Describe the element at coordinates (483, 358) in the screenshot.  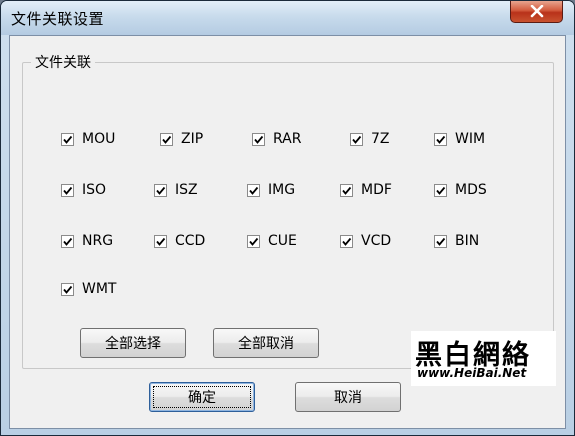
I see `site-watermark: 黑白網絡 www.HeiBai.Net` at that location.